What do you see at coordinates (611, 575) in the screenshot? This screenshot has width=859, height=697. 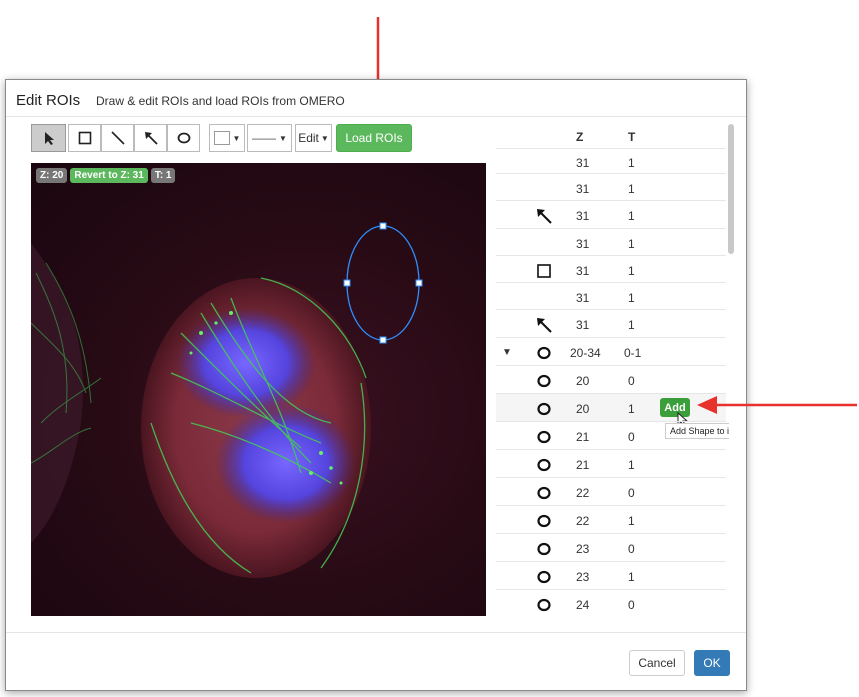 I see `table-row: 23 1` at bounding box center [611, 575].